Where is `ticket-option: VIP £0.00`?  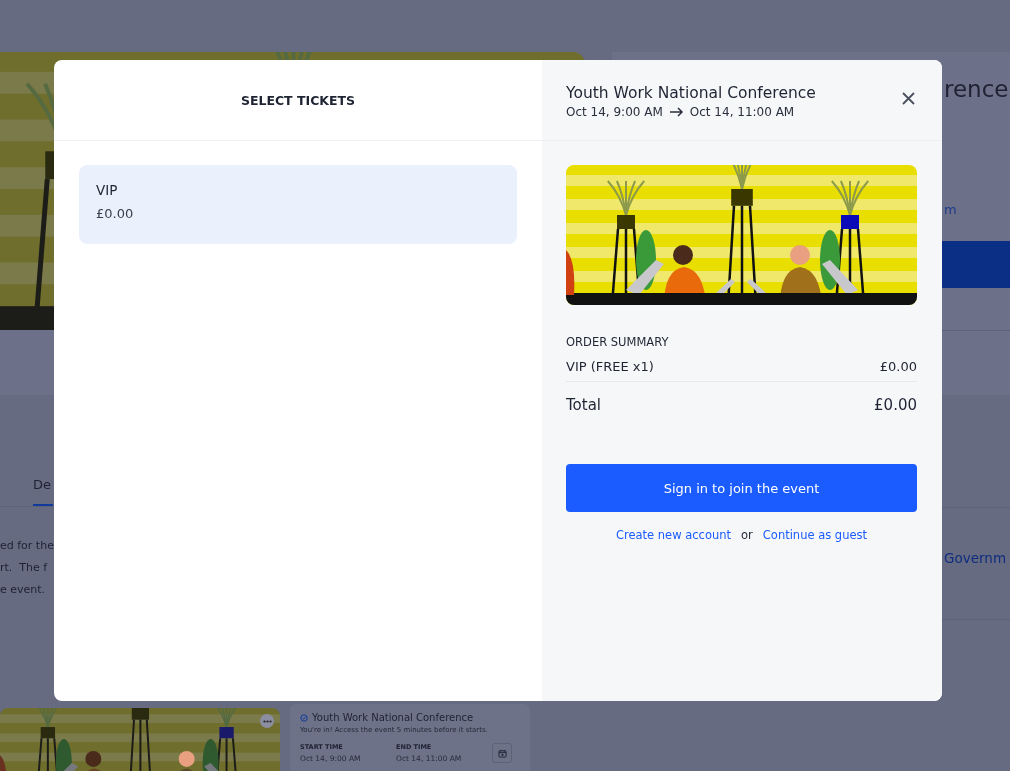 ticket-option: VIP £0.00 is located at coordinates (298, 204).